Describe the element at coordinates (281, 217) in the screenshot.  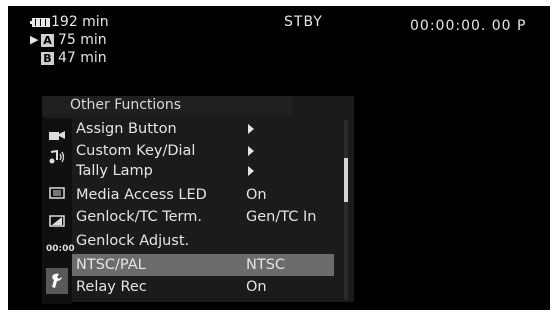
I see `menu-item-value: Gen/TC In` at that location.